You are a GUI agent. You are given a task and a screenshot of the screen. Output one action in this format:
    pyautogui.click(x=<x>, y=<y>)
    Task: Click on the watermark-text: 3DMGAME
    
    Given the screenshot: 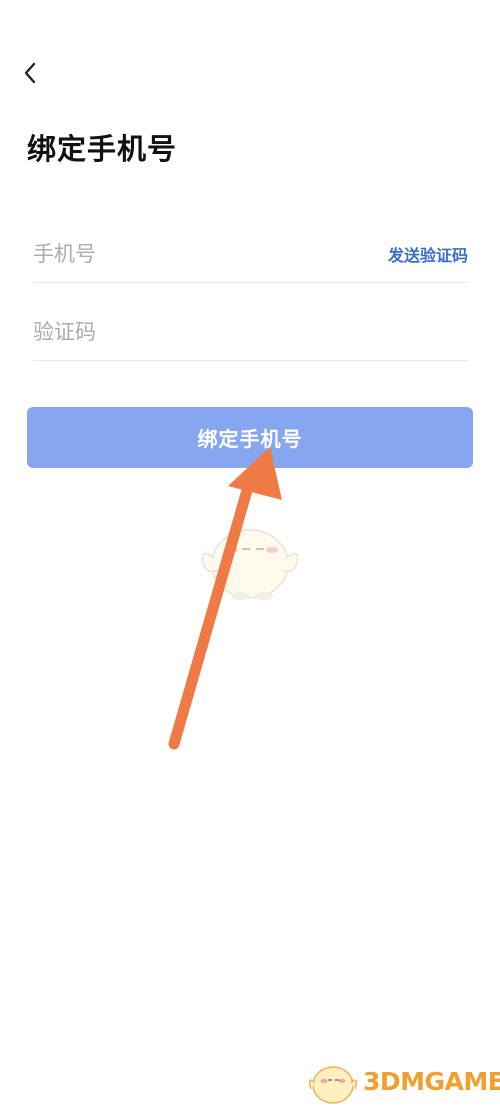 What is the action you would take?
    pyautogui.click(x=431, y=1081)
    